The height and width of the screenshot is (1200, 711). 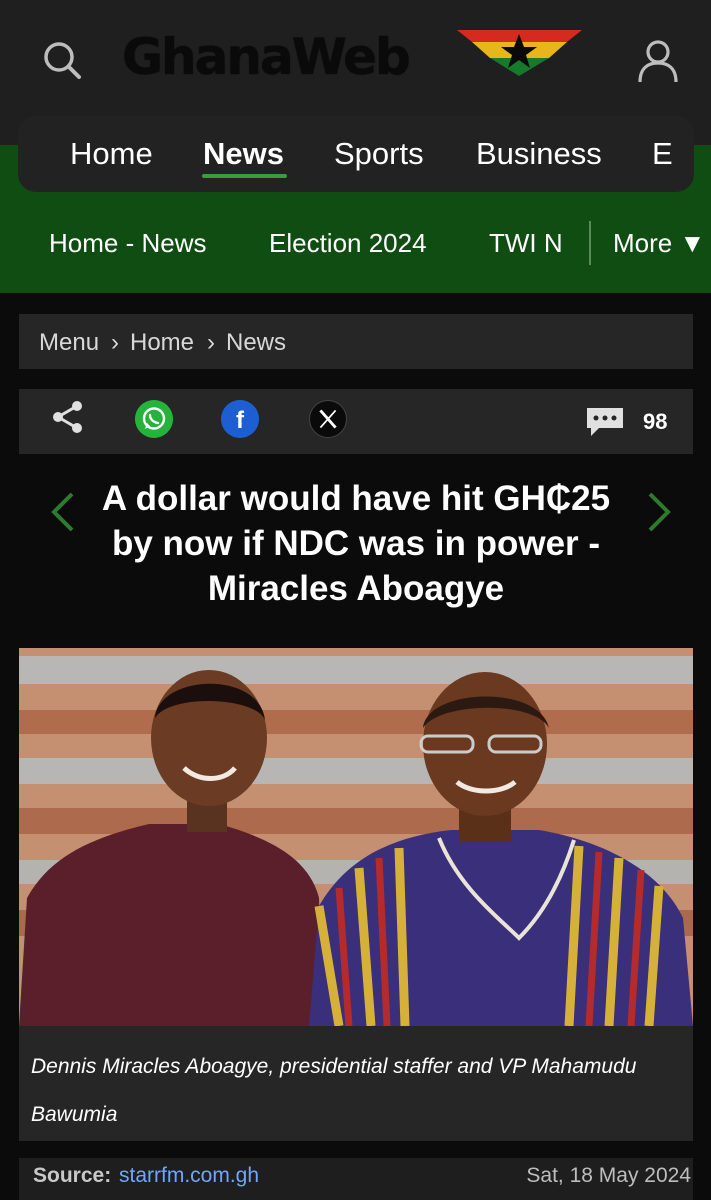 I want to click on subnav-item-election-2024: Election 2024, so click(x=348, y=243).